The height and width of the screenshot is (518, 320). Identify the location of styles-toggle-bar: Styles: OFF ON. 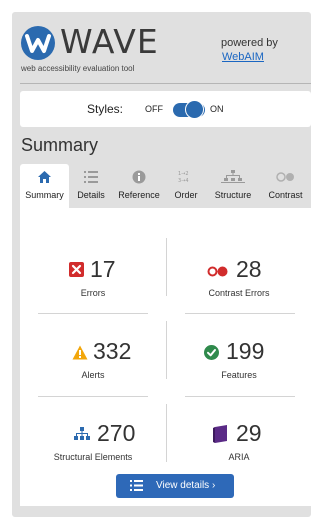
(165, 109).